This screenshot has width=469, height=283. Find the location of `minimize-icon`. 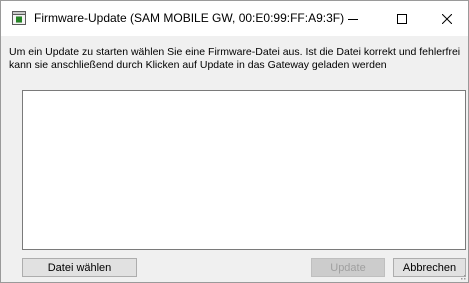

minimize-icon is located at coordinates (353, 19).